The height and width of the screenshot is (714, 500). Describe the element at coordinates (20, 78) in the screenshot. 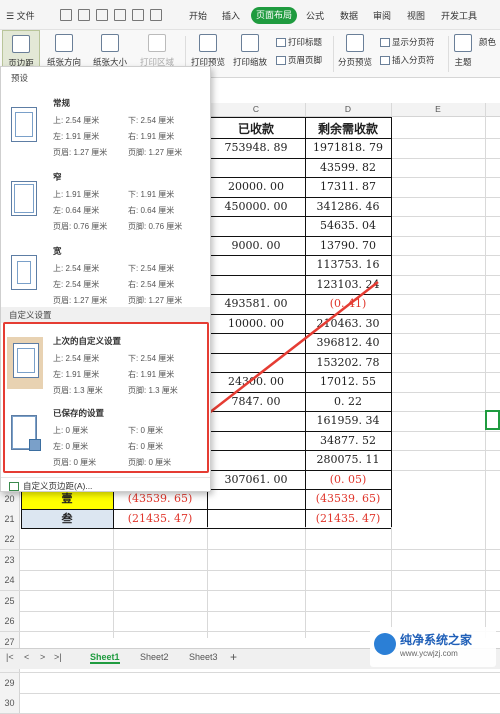

I see `preset-section-title: 预设` at that location.